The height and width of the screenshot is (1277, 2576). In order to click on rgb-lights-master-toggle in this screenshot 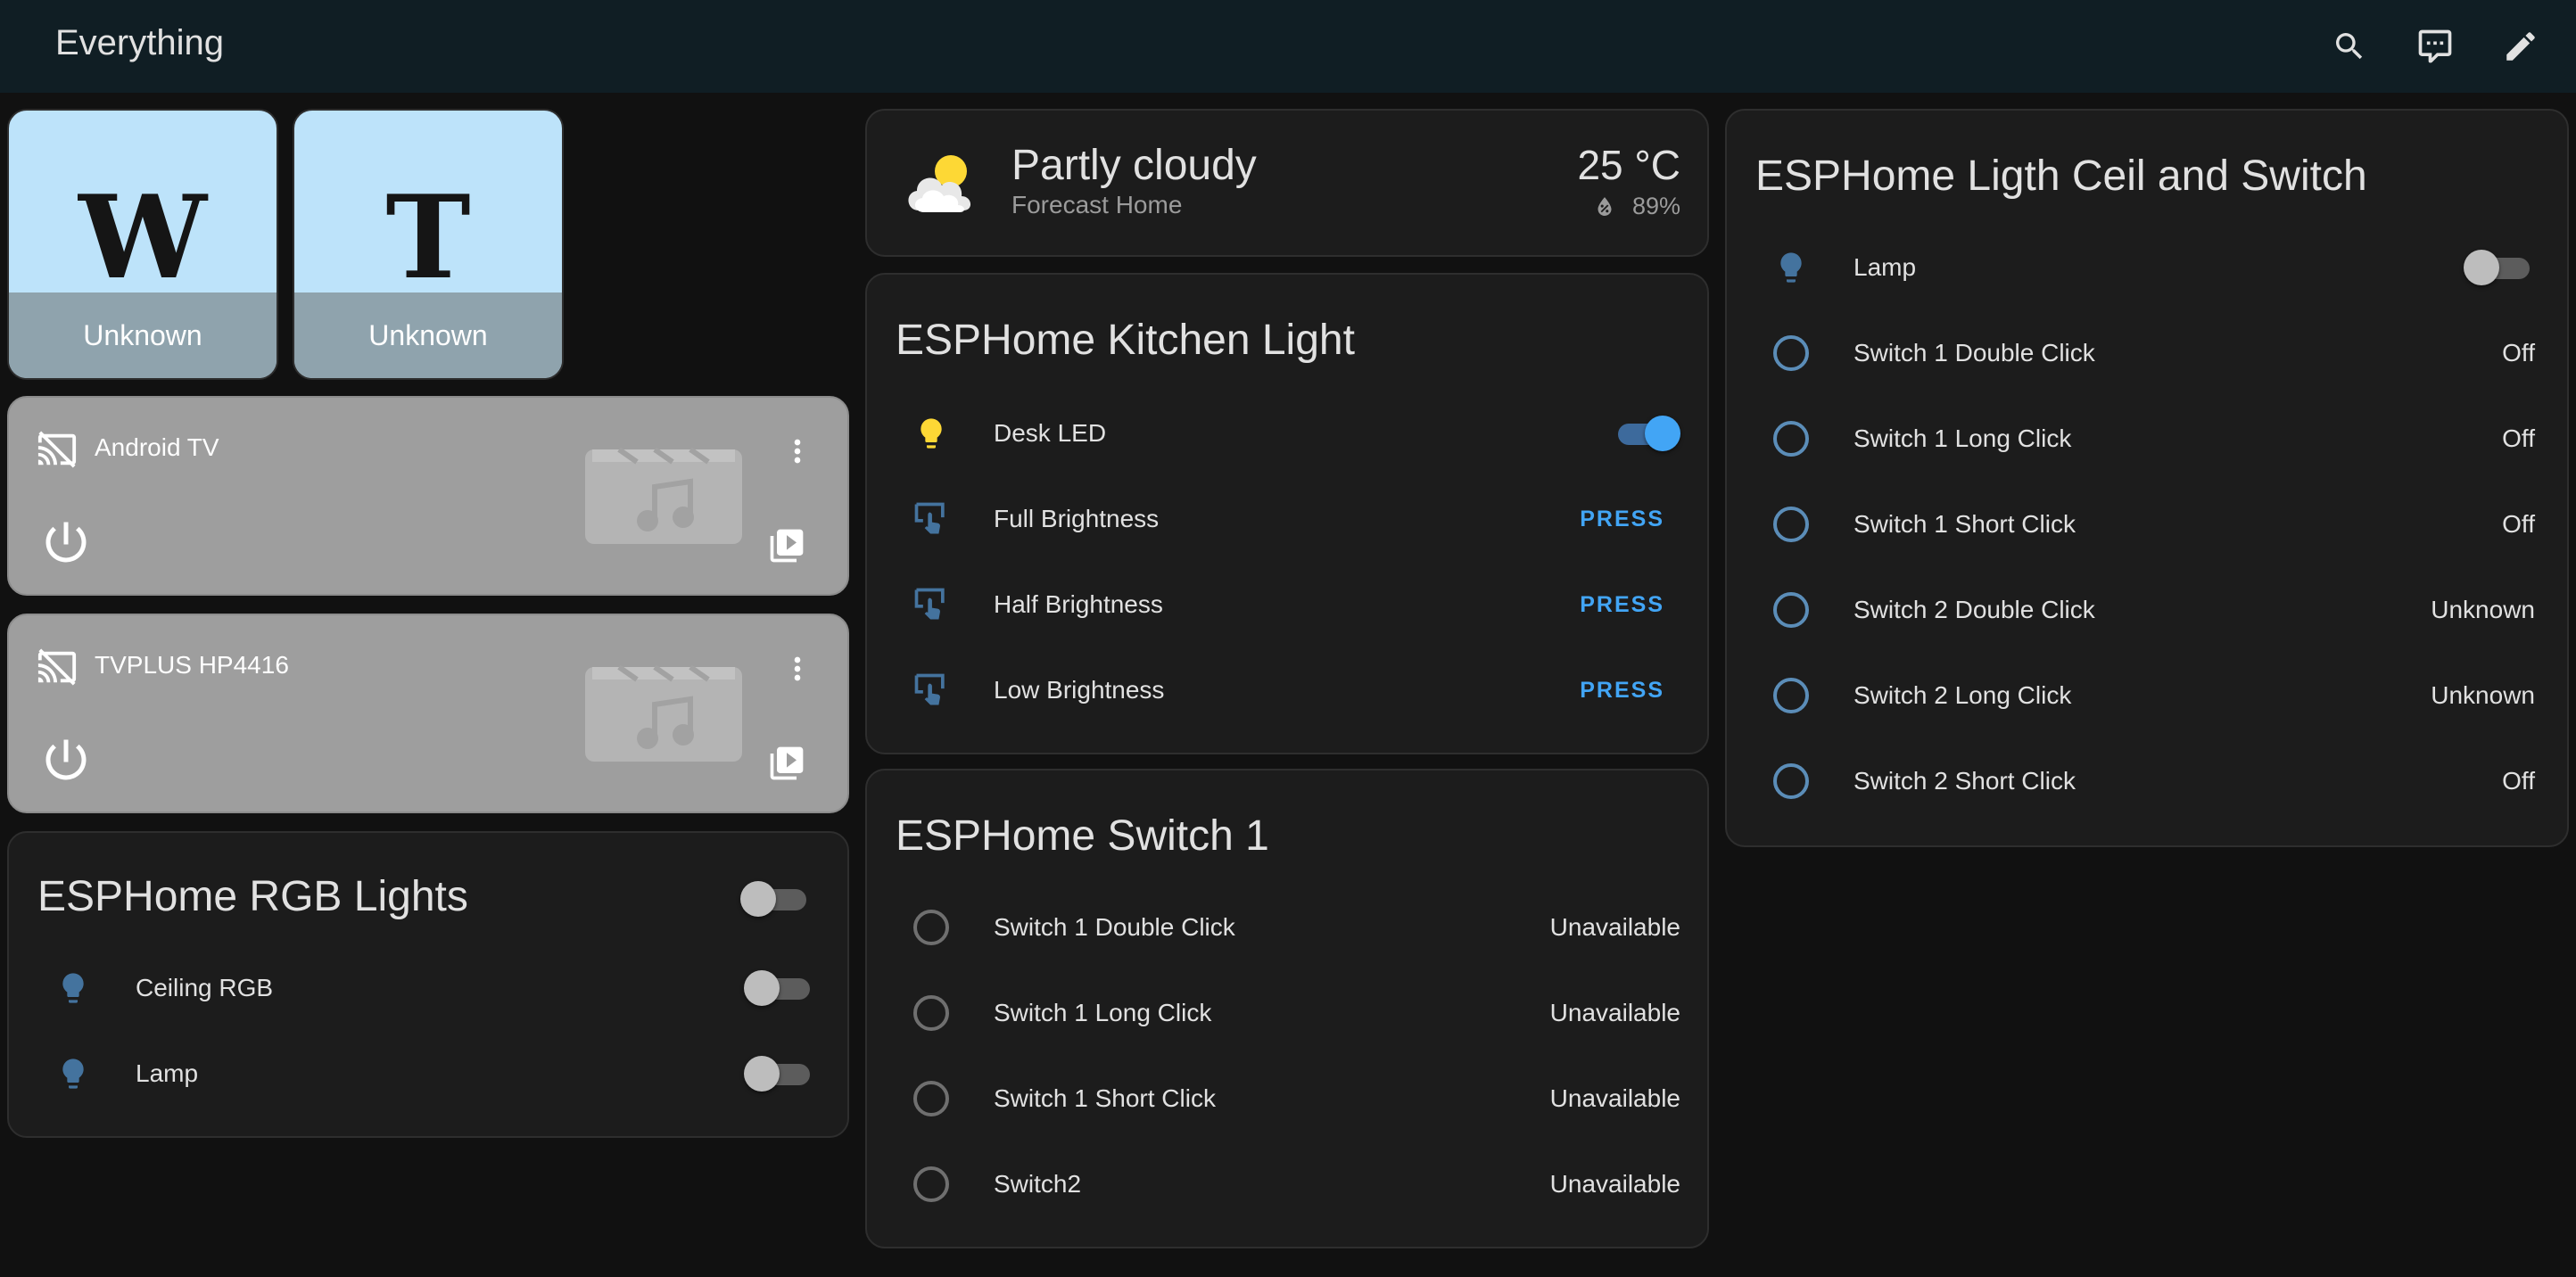, I will do `click(776, 898)`.